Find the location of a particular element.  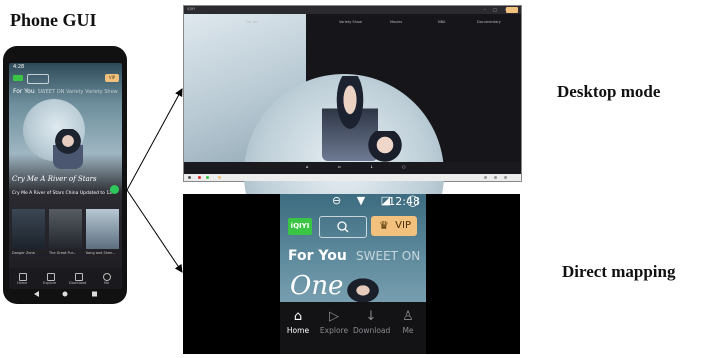

desktop-titlebar: iQIYI – □ × is located at coordinates (352, 10).